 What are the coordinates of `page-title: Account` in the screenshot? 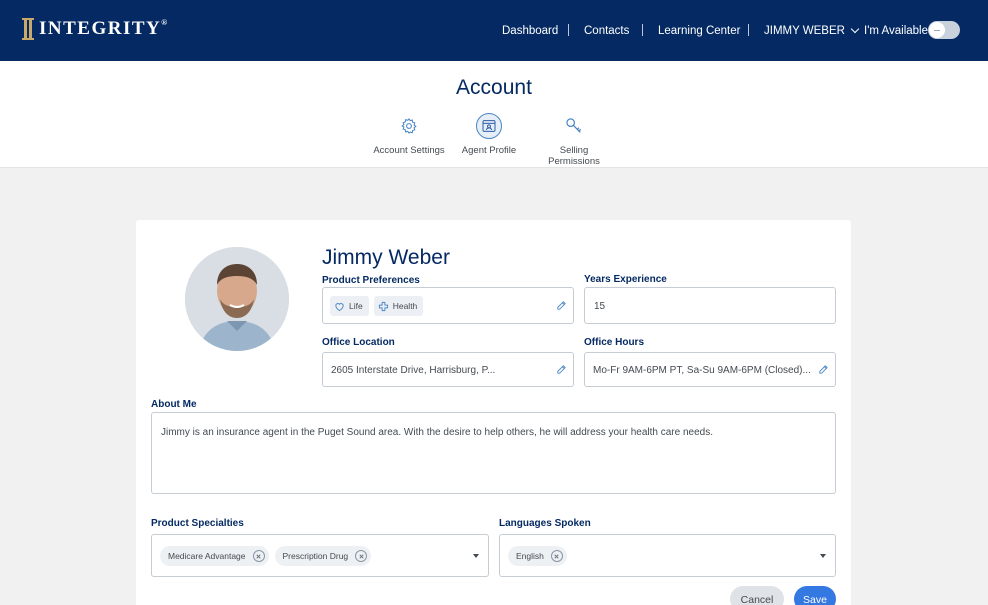 It's located at (494, 87).